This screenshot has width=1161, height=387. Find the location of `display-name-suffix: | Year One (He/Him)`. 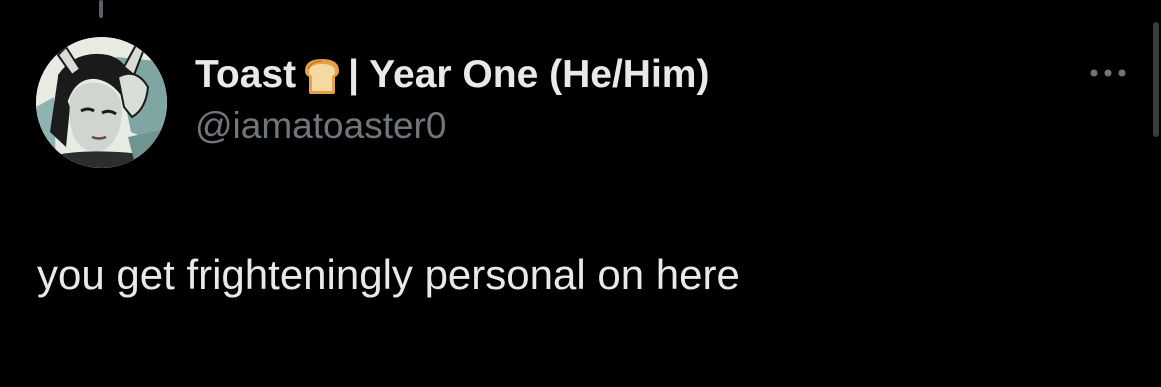

display-name-suffix: | Year One (He/Him) is located at coordinates (529, 74).